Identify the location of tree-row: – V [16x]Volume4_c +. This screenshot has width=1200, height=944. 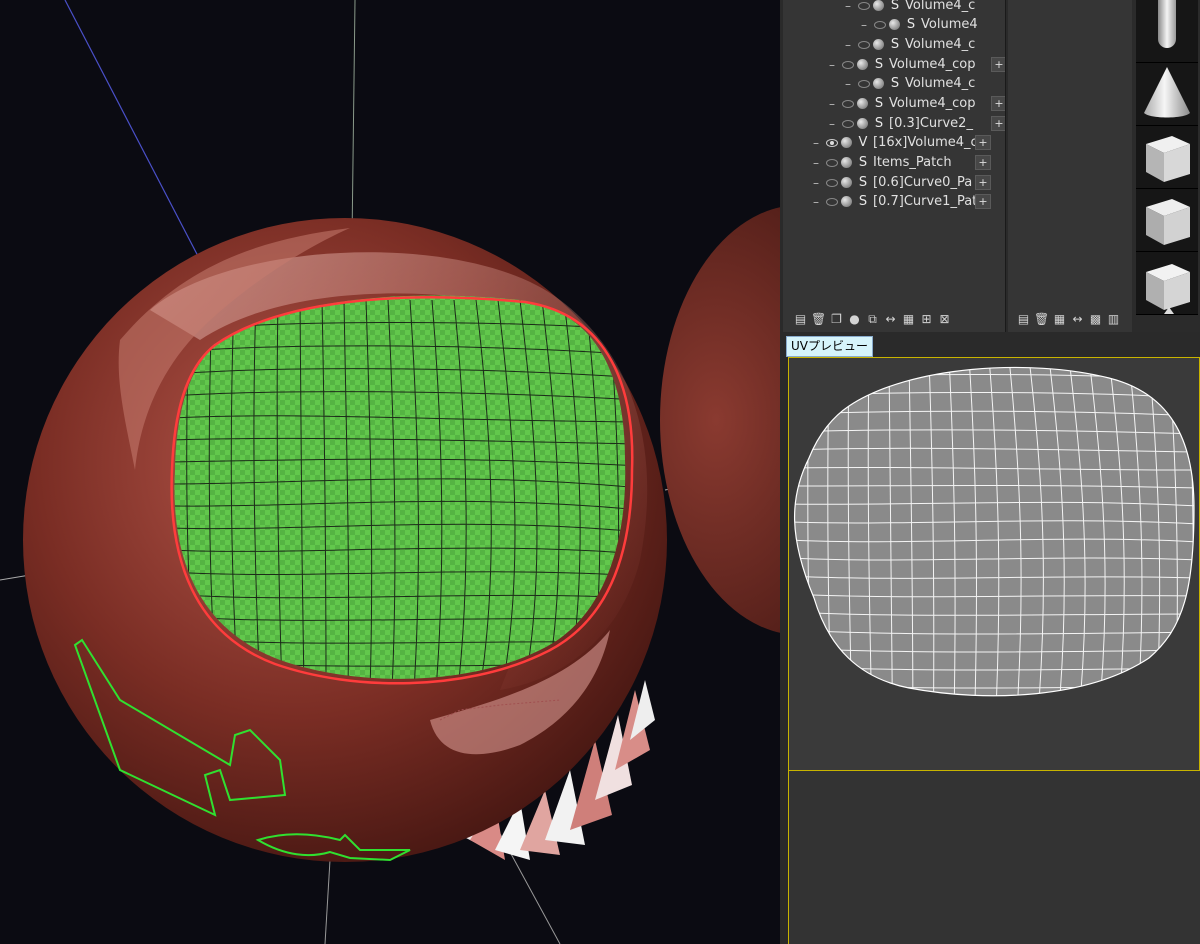
(902, 142).